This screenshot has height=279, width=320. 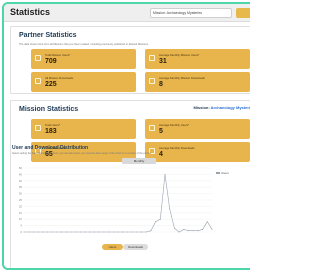 I want to click on stat-card-avg-monthly-mission-downloads: Average Monthly Mission Downloads 8, so click(x=197, y=82).